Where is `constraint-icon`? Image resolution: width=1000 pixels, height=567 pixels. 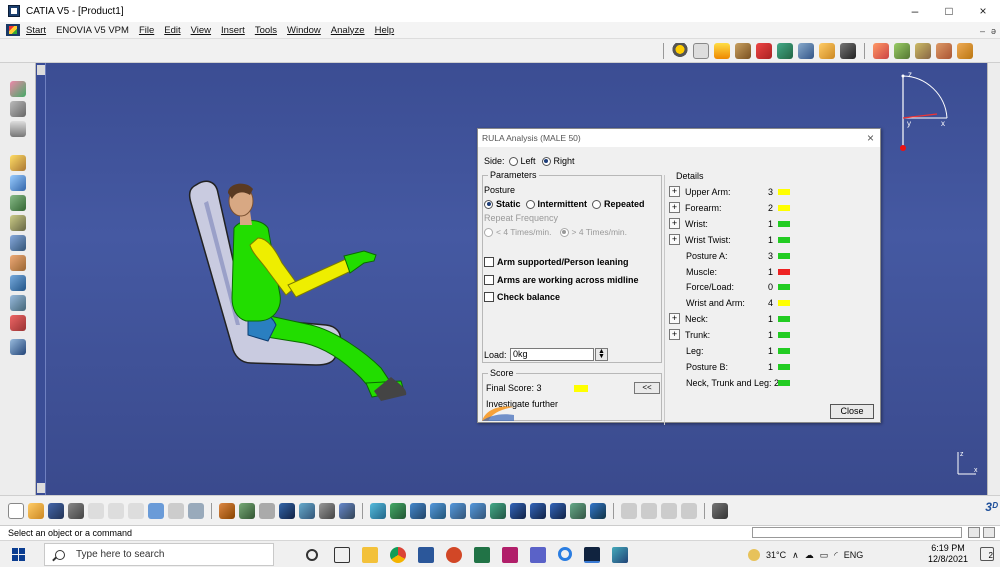 constraint-icon is located at coordinates (785, 51).